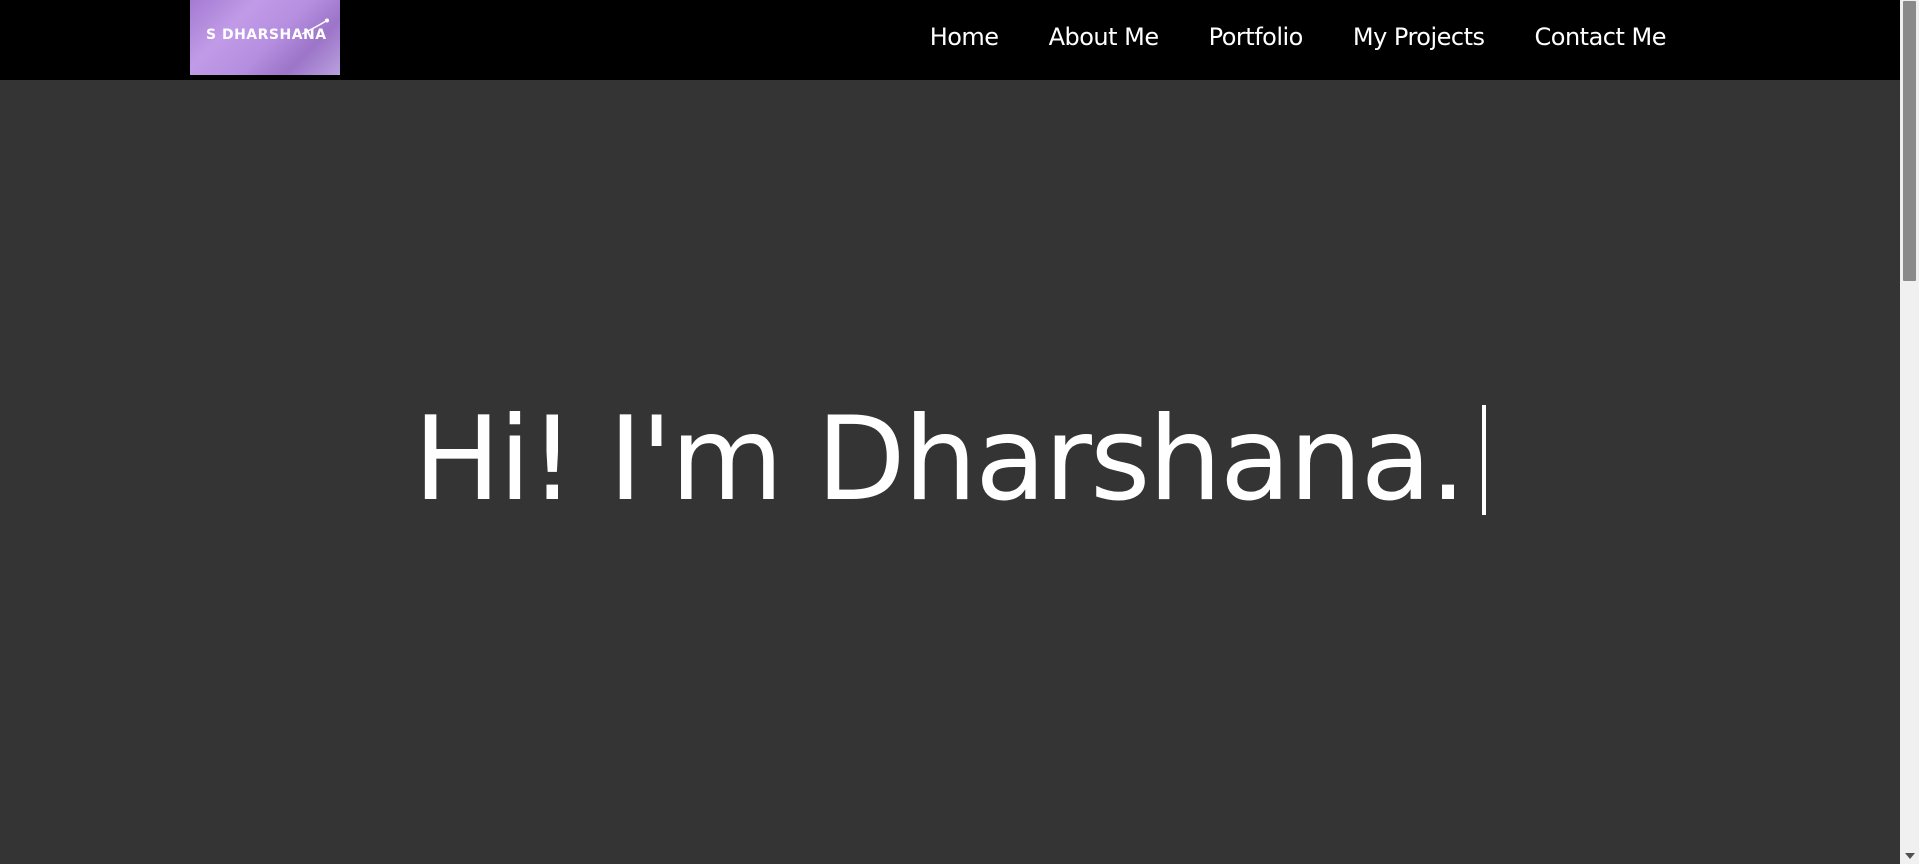 This screenshot has width=1919, height=864. Describe the element at coordinates (1104, 37) in the screenshot. I see `nav-about-me-link: About Me` at that location.